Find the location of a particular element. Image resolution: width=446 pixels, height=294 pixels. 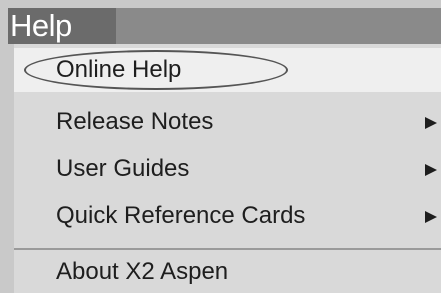

menu-item-online-help: Online Help is located at coordinates (227, 70).